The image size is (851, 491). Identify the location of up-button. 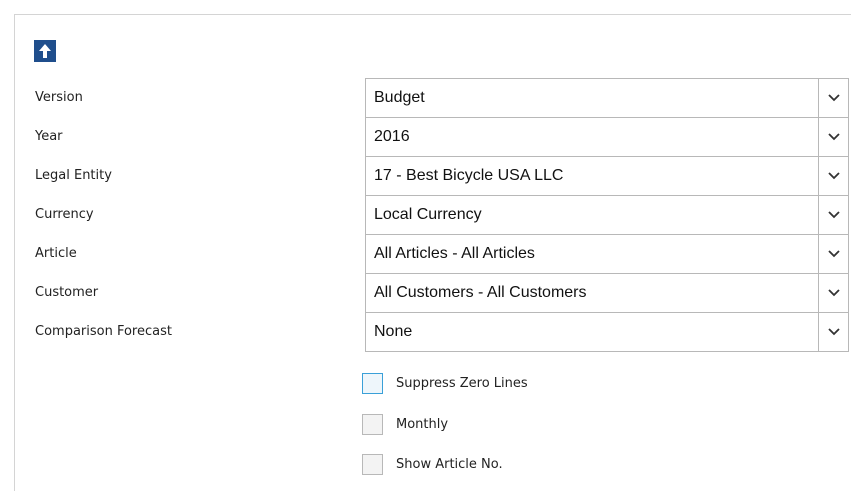
(45, 51).